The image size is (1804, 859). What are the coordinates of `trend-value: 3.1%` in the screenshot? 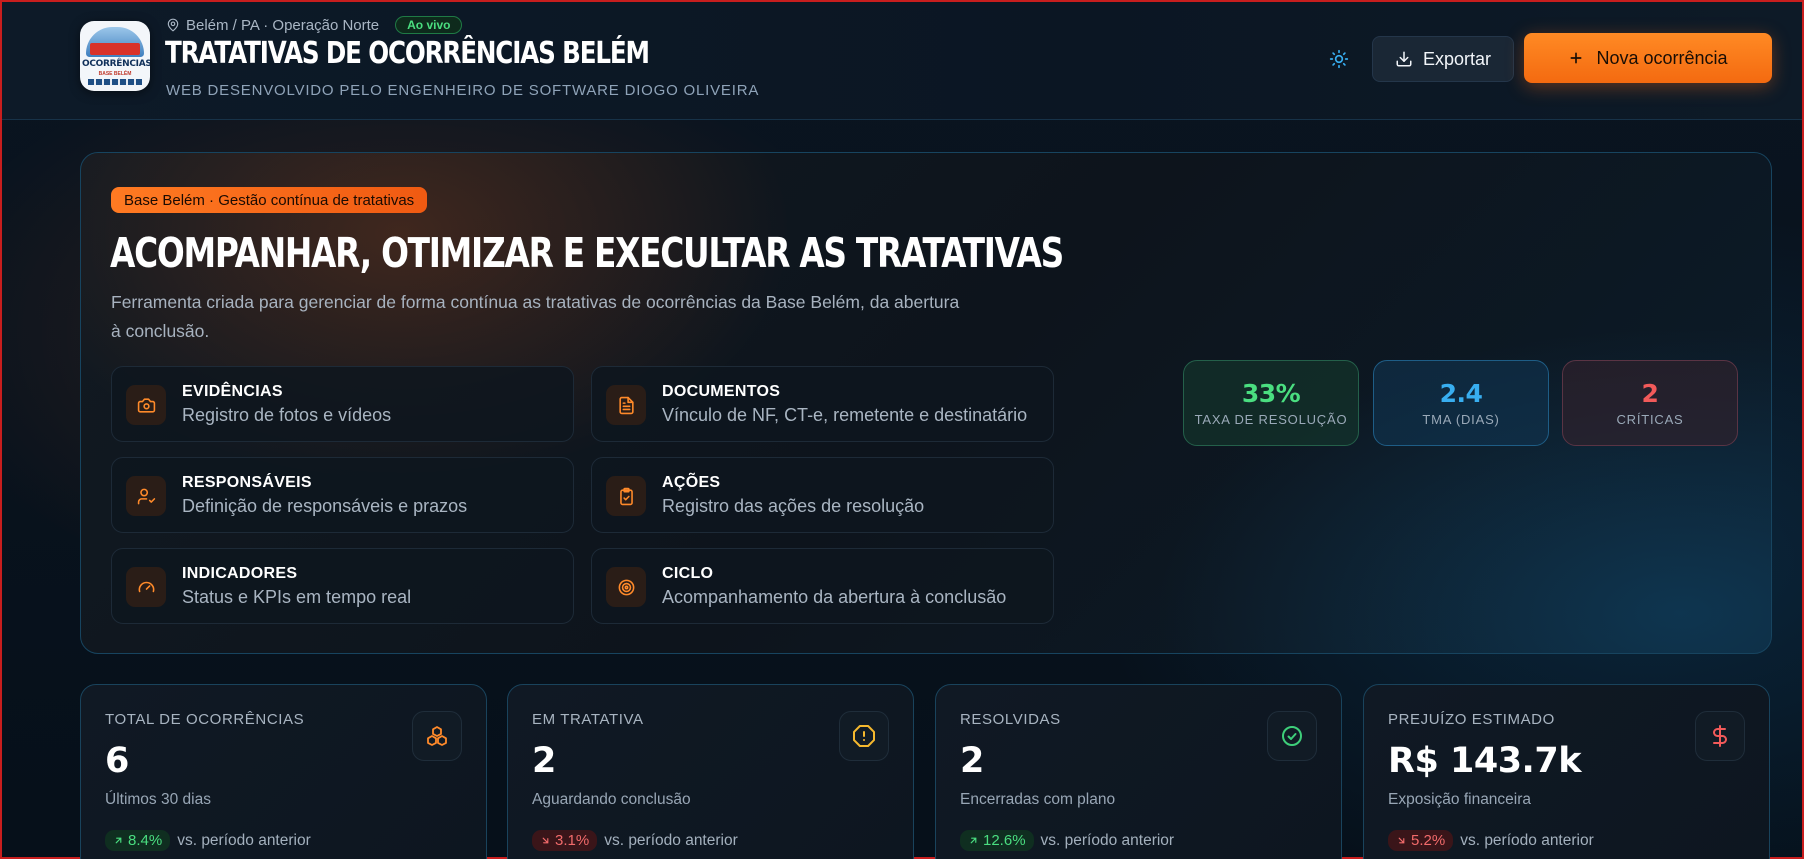 It's located at (572, 840).